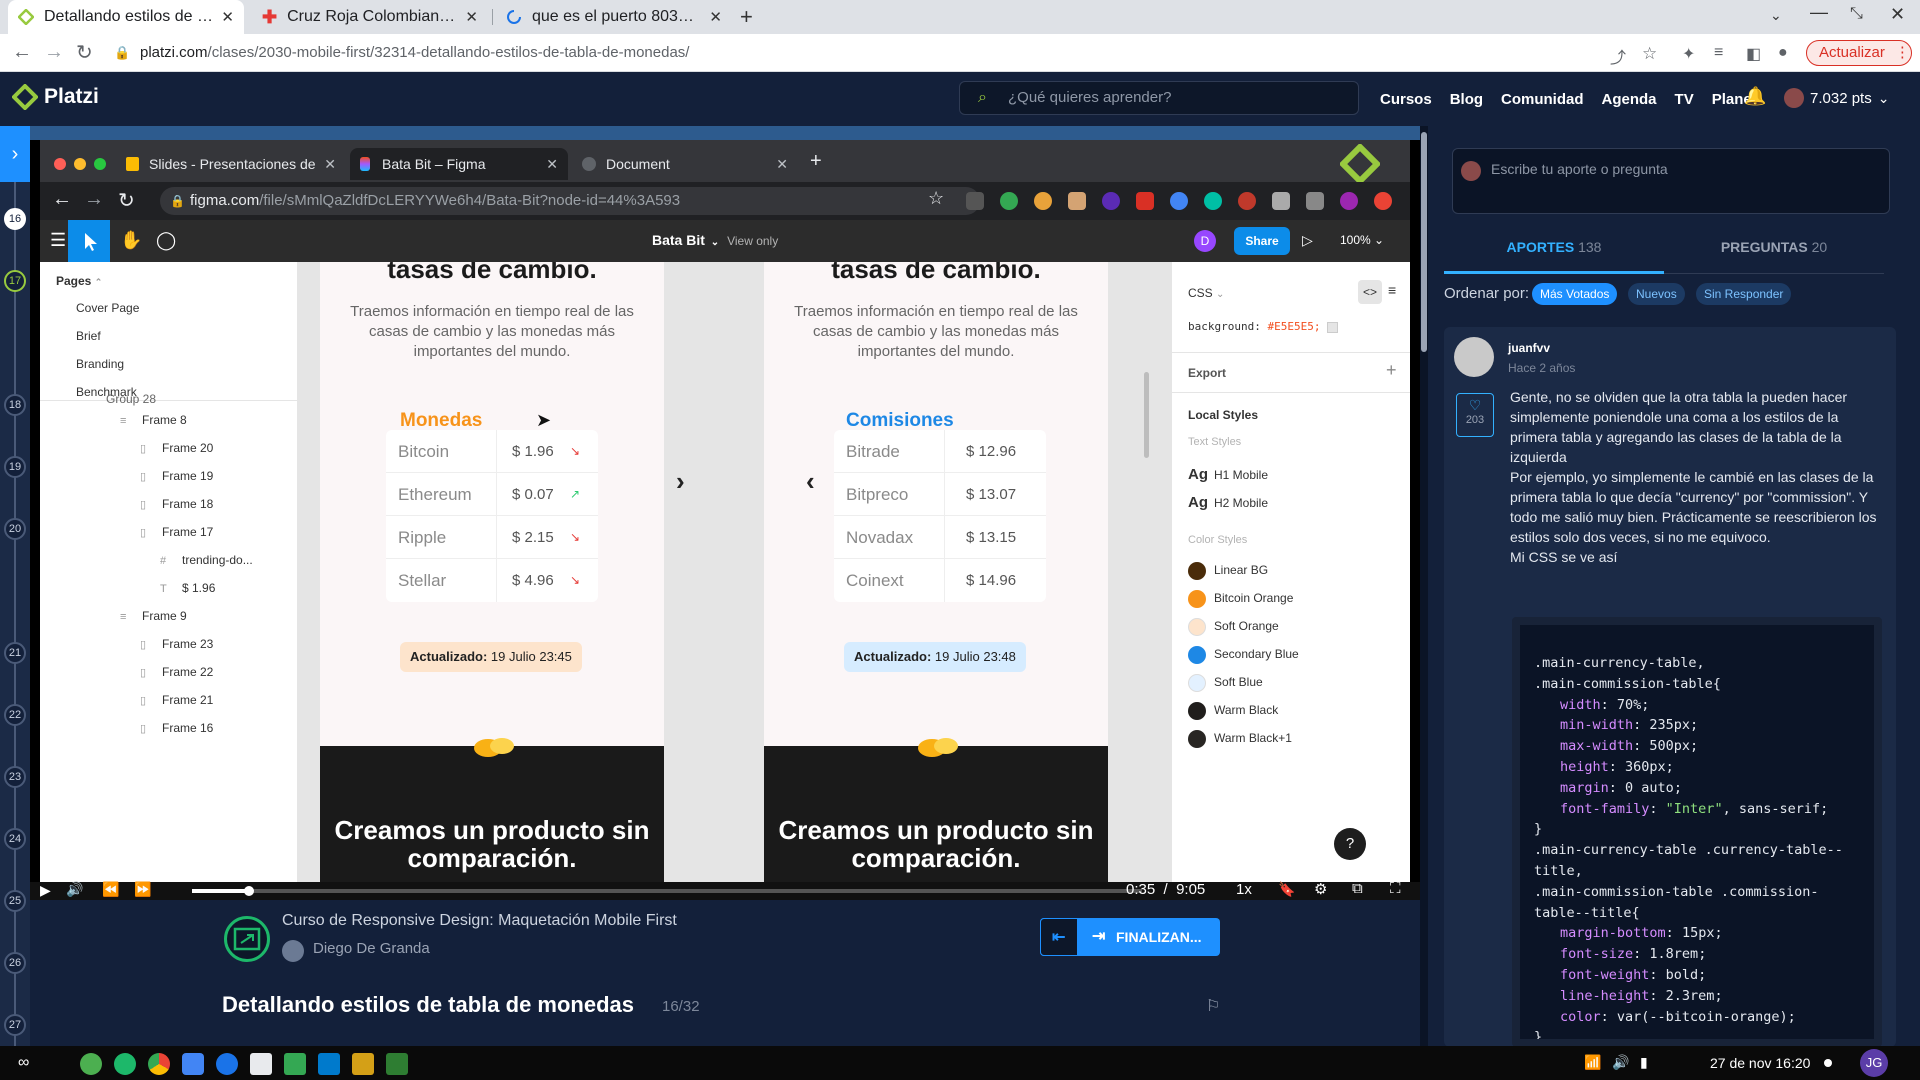 This screenshot has height=1080, width=1920. Describe the element at coordinates (1684, 99) in the screenshot. I see `nav-tv: TV` at that location.